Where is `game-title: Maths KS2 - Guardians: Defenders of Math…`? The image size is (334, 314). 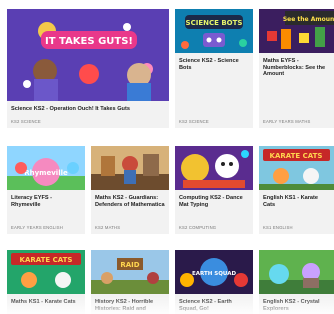
game-title: Maths KS2 - Guardians: Defenders of Math… is located at coordinates (130, 201).